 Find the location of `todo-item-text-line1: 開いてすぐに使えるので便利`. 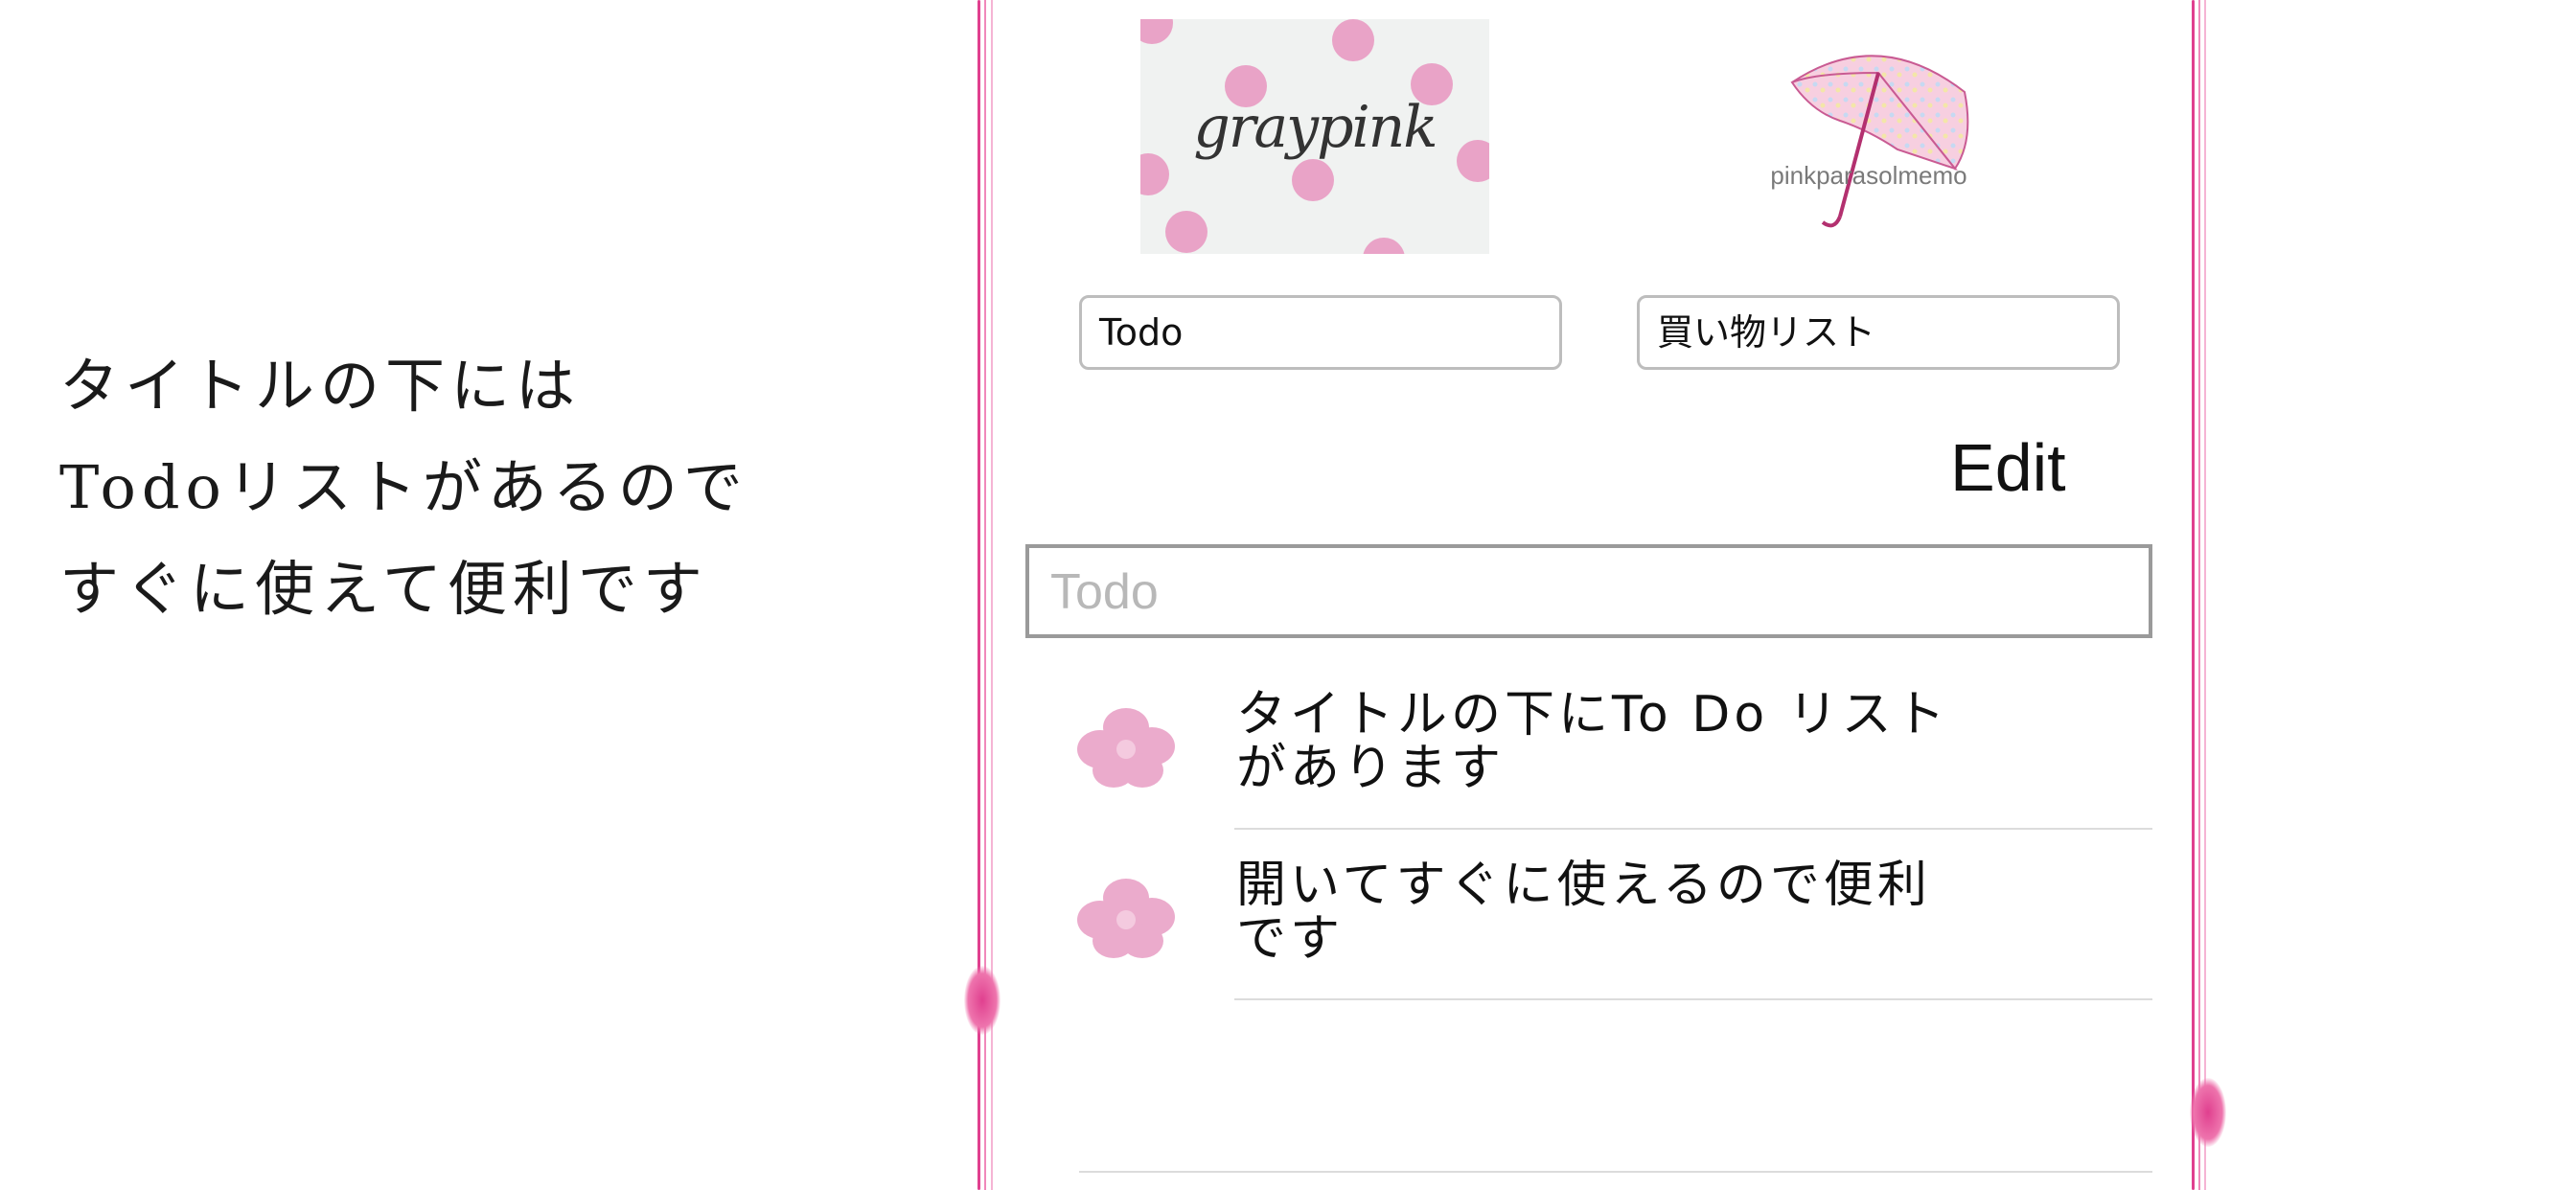

todo-item-text-line1: 開いてすぐに使えるので便利 is located at coordinates (1583, 886).